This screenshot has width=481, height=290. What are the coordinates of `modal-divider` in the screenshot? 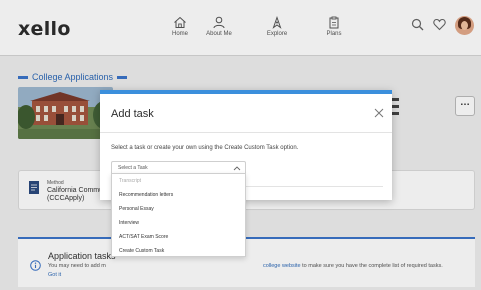 It's located at (246, 132).